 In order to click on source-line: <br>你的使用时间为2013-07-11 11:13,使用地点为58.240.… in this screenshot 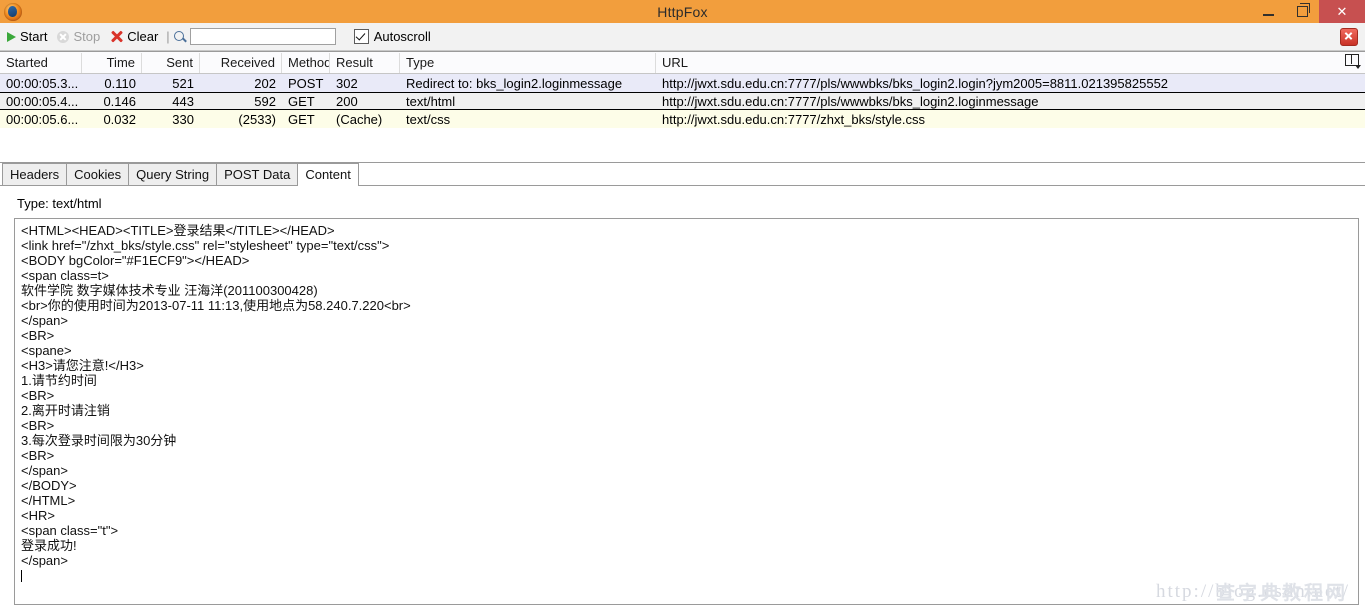, I will do `click(216, 305)`.